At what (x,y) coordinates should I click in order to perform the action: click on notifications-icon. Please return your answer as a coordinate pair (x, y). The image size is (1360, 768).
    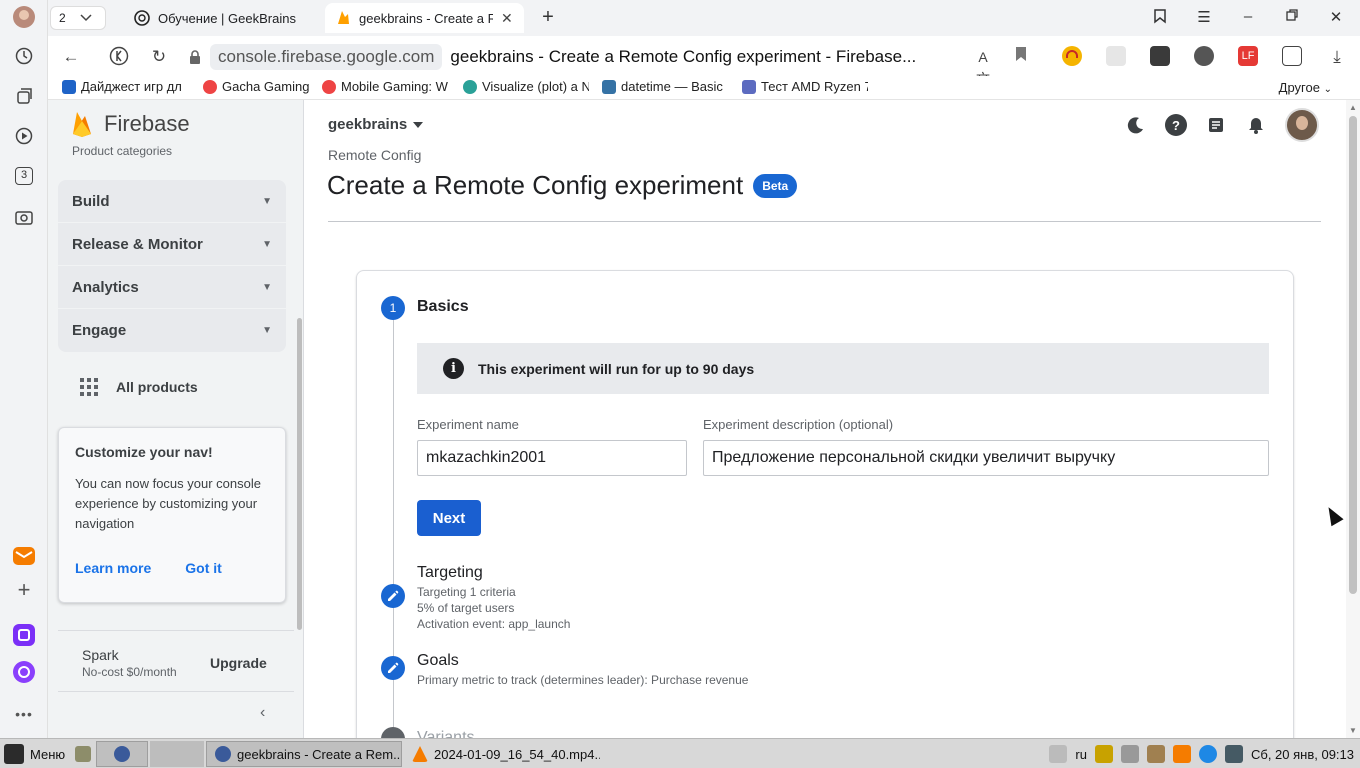
    Looking at the image, I should click on (1256, 125).